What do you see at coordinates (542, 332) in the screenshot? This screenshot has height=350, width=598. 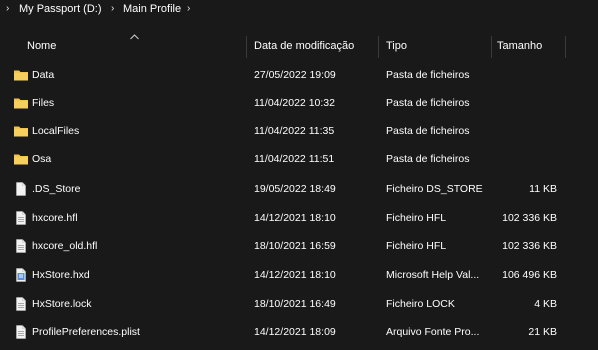 I see `file-size: 21 KB` at bounding box center [542, 332].